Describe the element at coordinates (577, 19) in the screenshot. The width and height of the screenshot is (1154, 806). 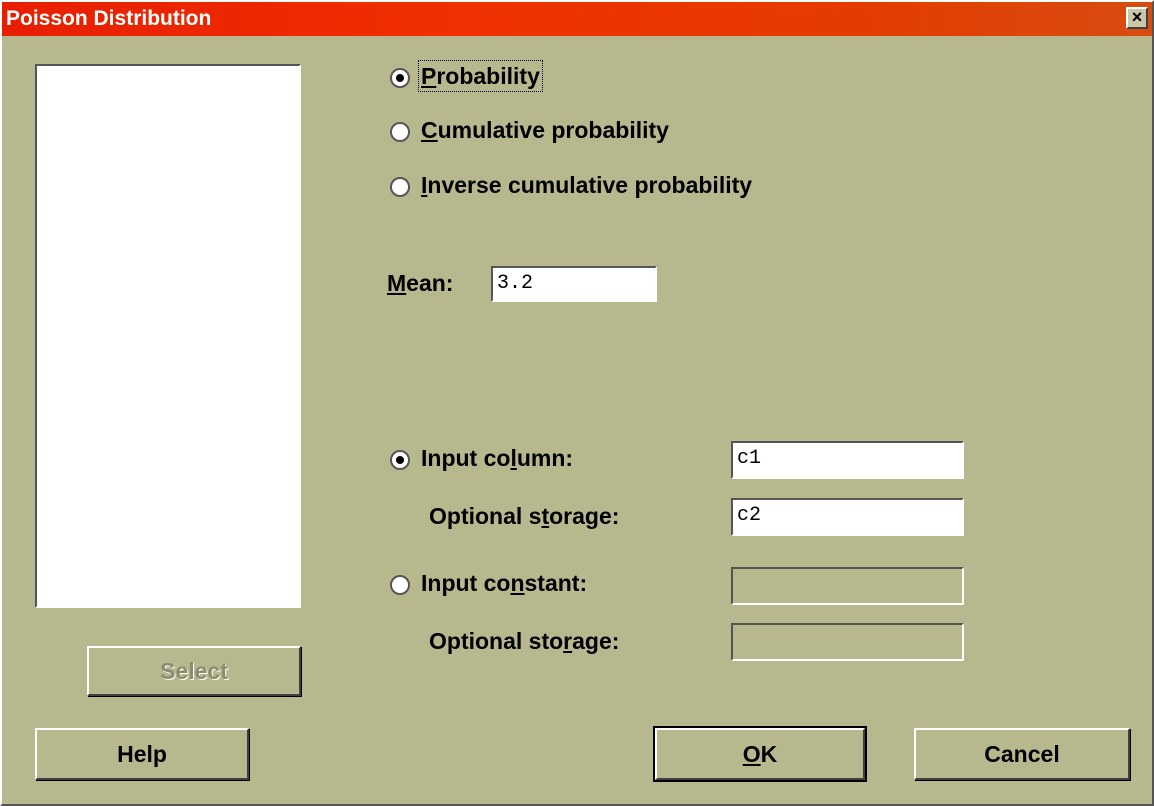
I see `title-bar: Poisson Distribution ×` at that location.